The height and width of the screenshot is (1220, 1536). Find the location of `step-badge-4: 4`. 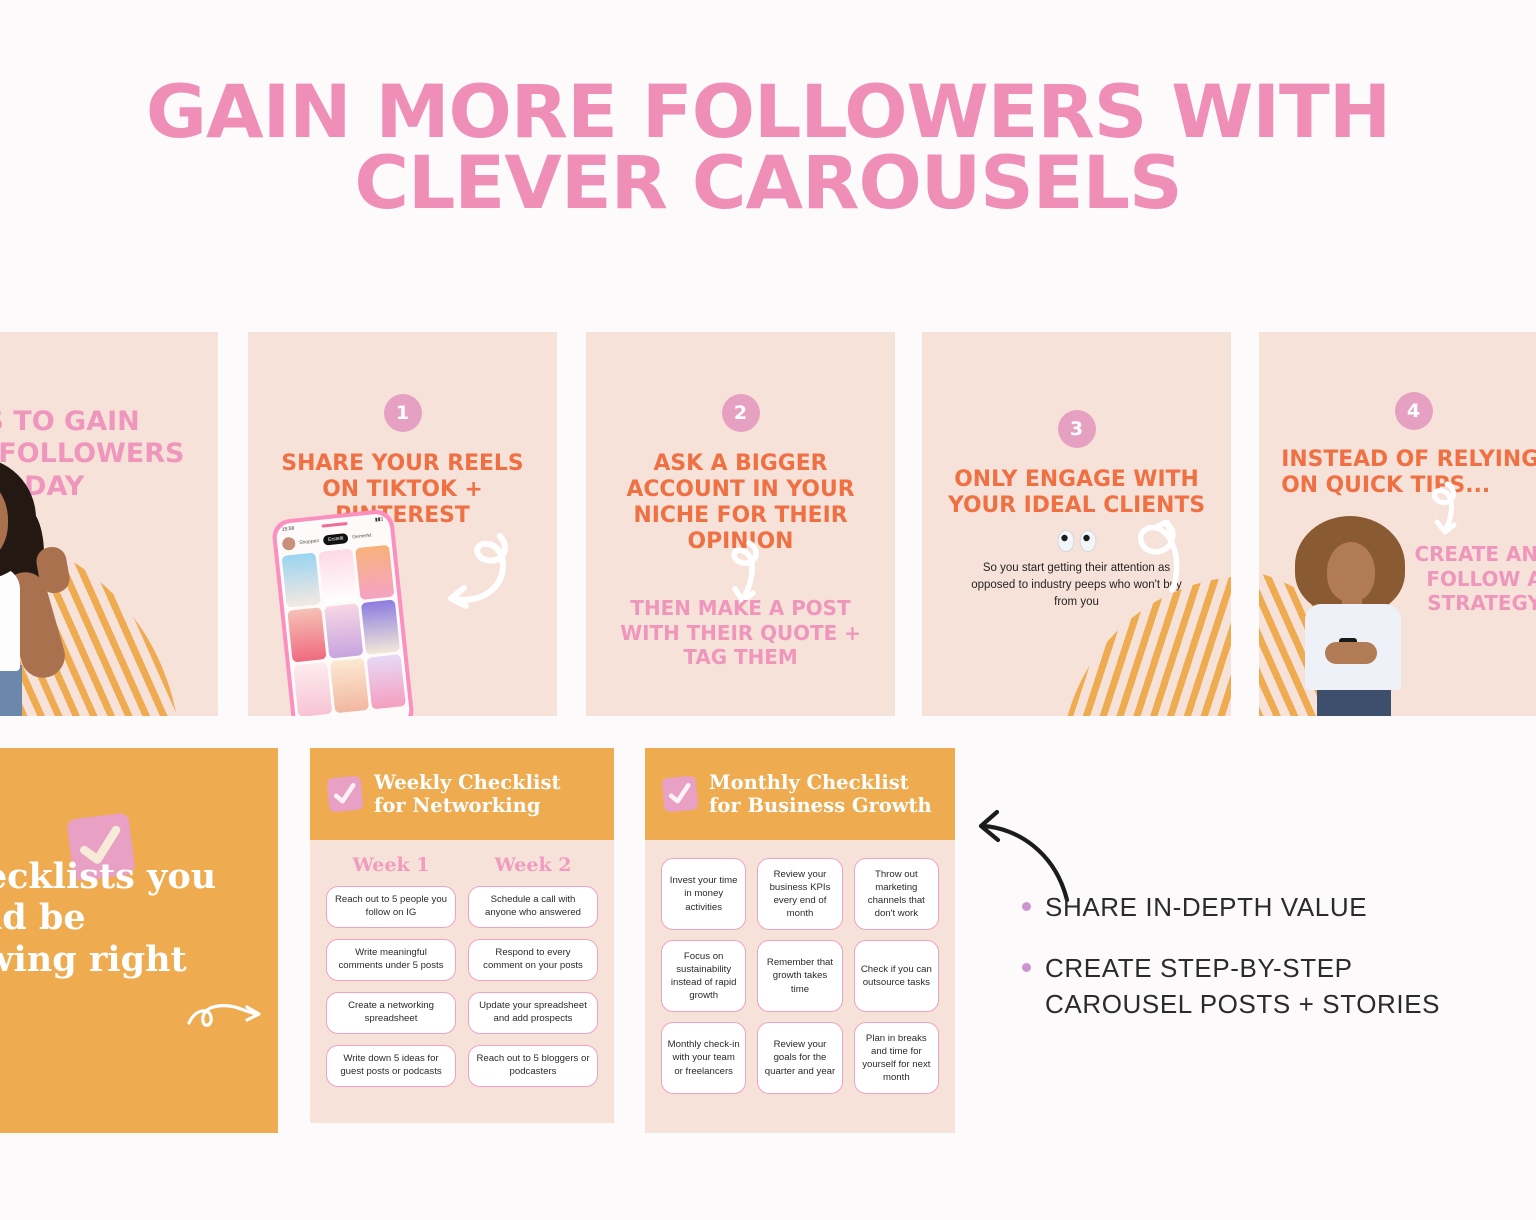

step-badge-4: 4 is located at coordinates (1413, 411).